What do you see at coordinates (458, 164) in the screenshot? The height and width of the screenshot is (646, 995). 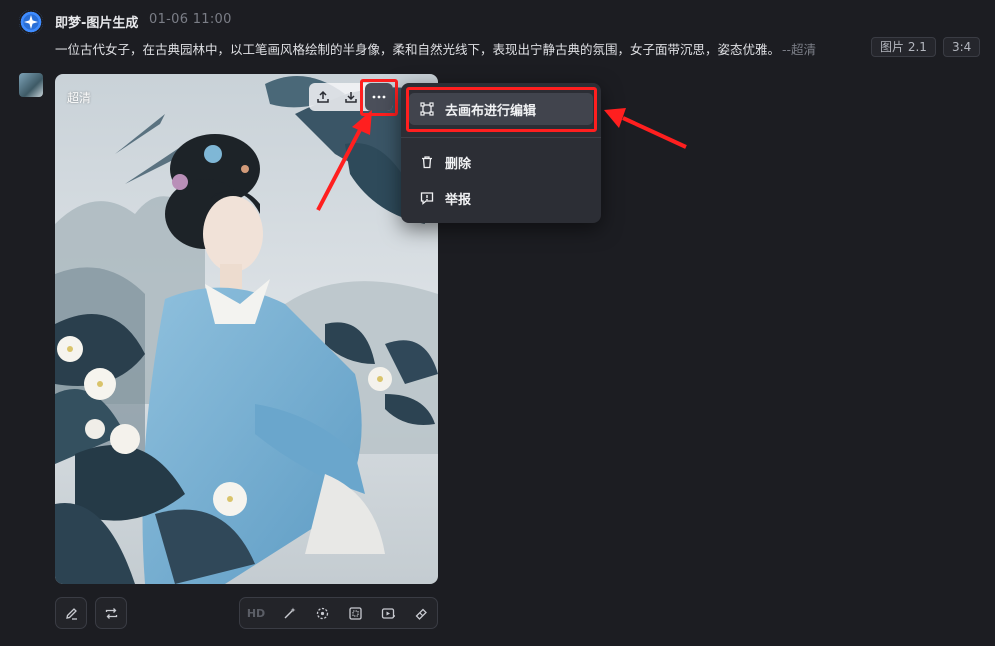 I see `menu-item-label: 删除` at bounding box center [458, 164].